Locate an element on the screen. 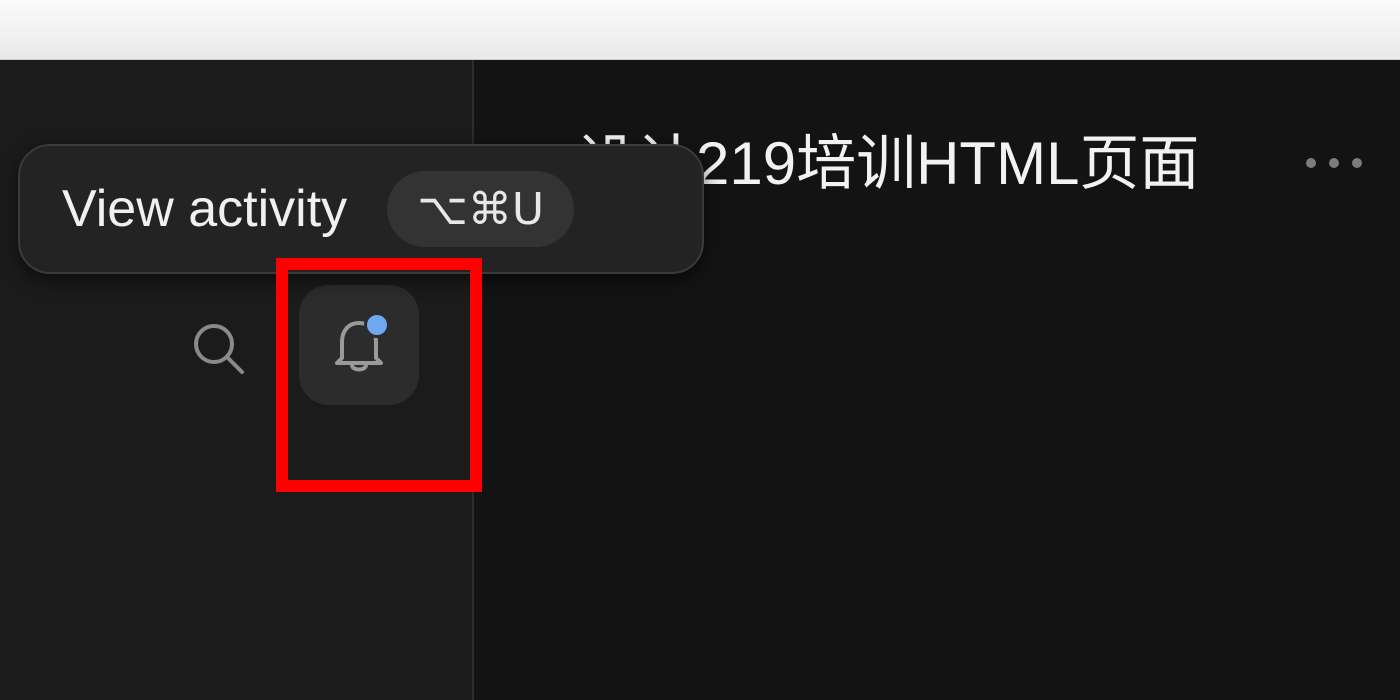 Image resolution: width=1400 pixels, height=700 pixels. more-horizontal-icon is located at coordinates (1334, 163).